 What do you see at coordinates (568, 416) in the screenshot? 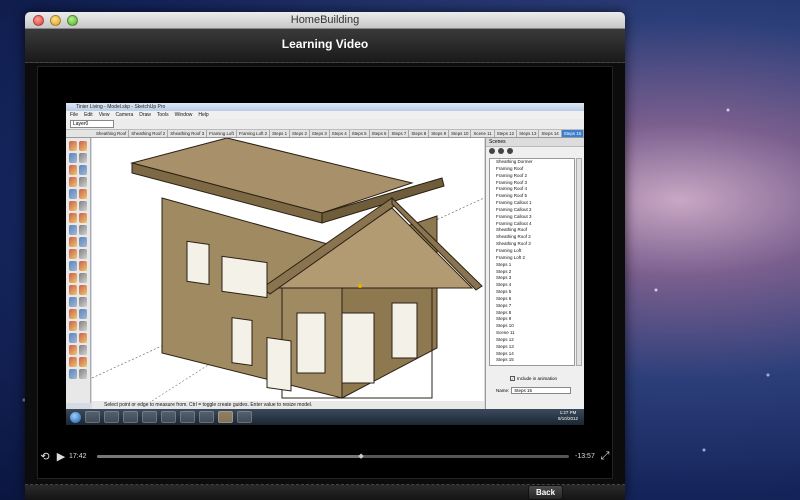
I see `taskbar-clock: 1:27 PM 8/10/2012` at bounding box center [568, 416].